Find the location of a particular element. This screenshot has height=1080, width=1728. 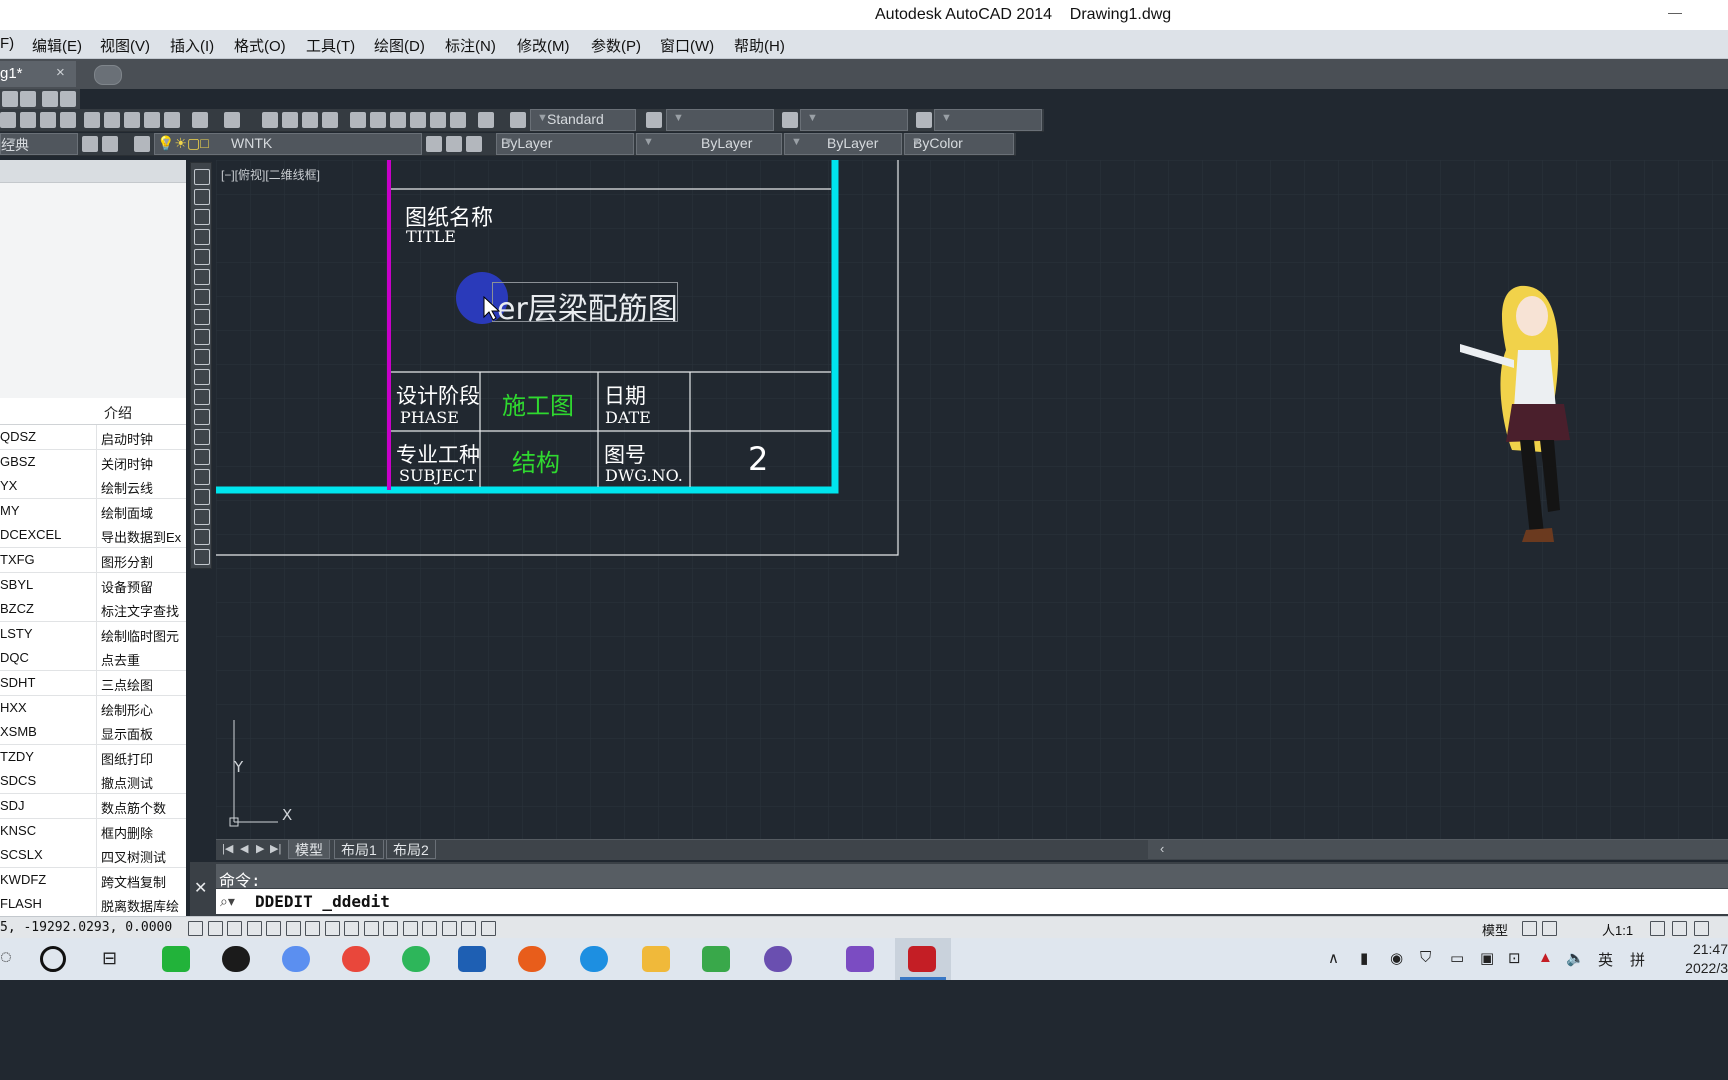

multileader-style-icon is located at coordinates (924, 120).